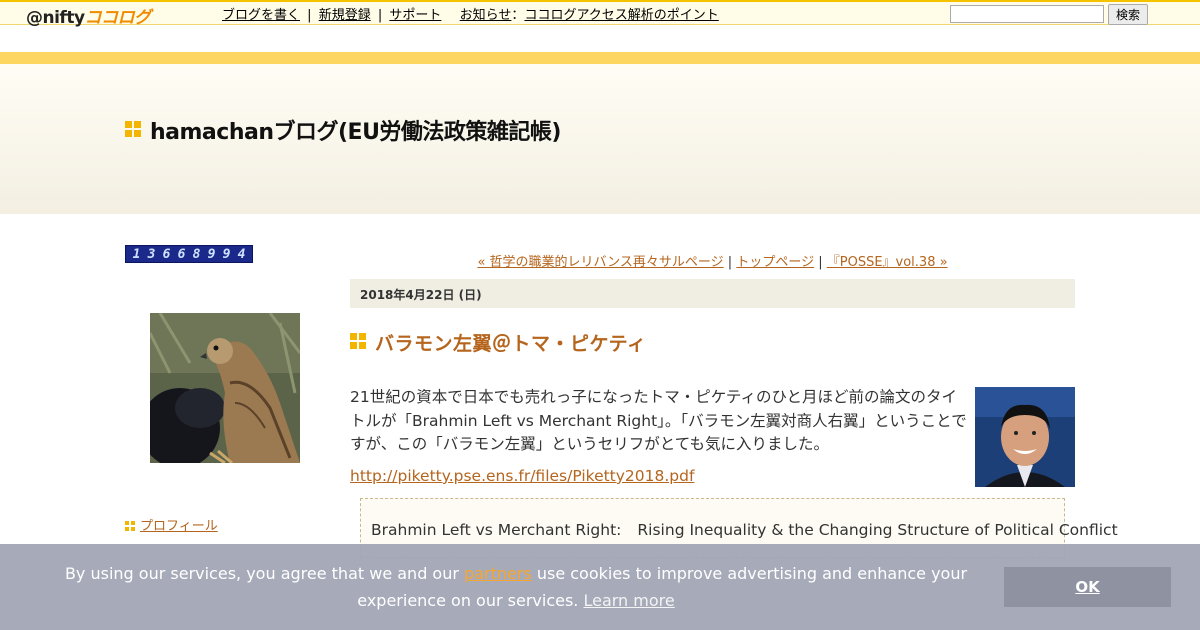 The image size is (1200, 630). Describe the element at coordinates (621, 15) in the screenshot. I see `nav-access-analysis: ココログアクセス解析のポイント` at that location.